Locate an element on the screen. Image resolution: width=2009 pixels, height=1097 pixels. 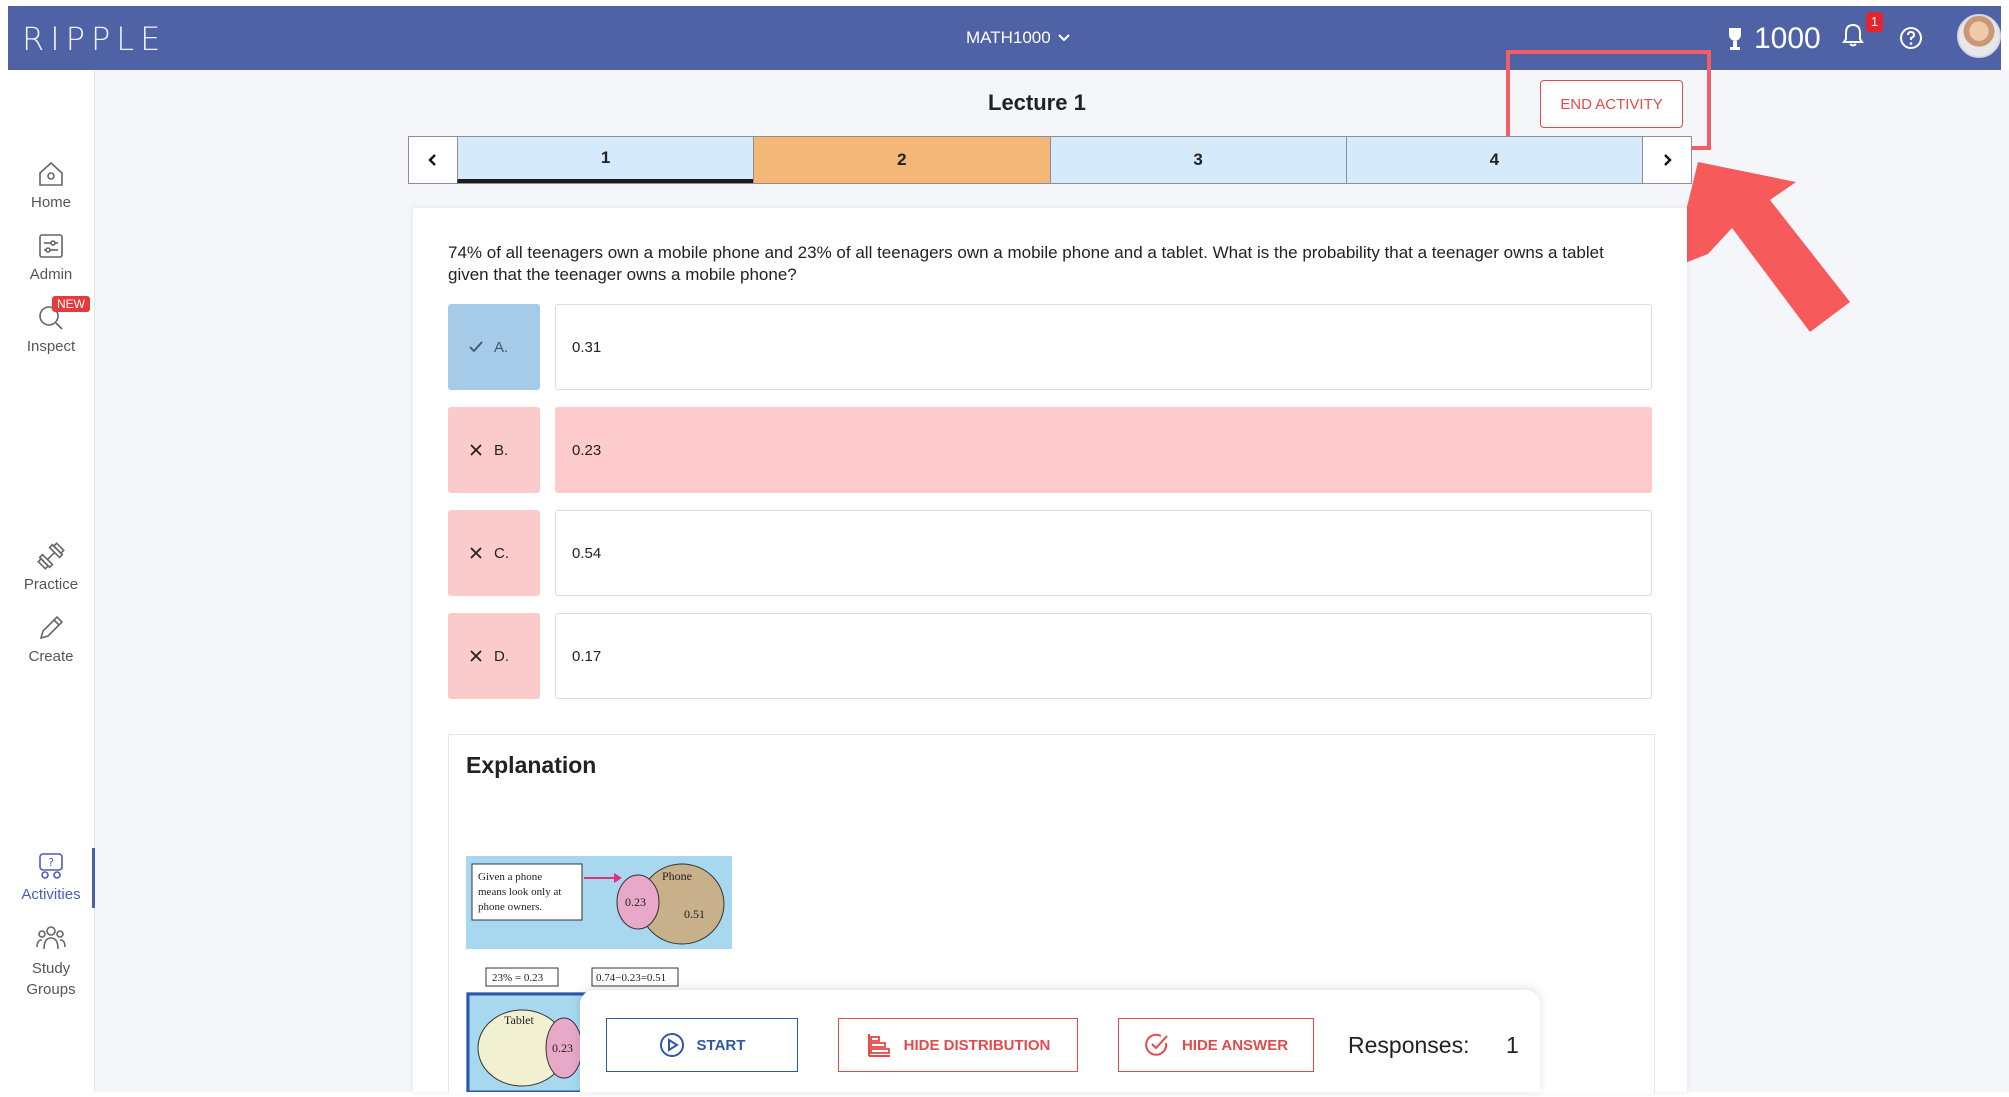
study-groups-icon is located at coordinates (51, 938).